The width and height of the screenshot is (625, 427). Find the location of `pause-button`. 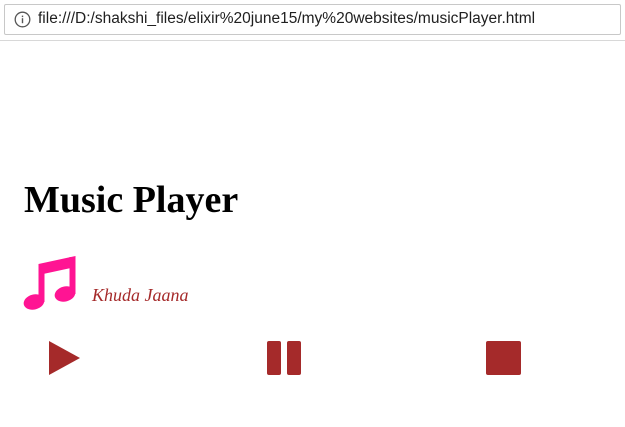

pause-button is located at coordinates (284, 358).